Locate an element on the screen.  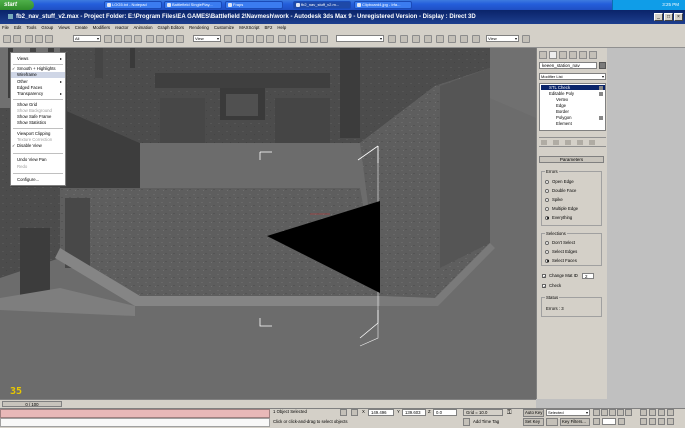
select-link-icon is located at coordinates (29, 39).